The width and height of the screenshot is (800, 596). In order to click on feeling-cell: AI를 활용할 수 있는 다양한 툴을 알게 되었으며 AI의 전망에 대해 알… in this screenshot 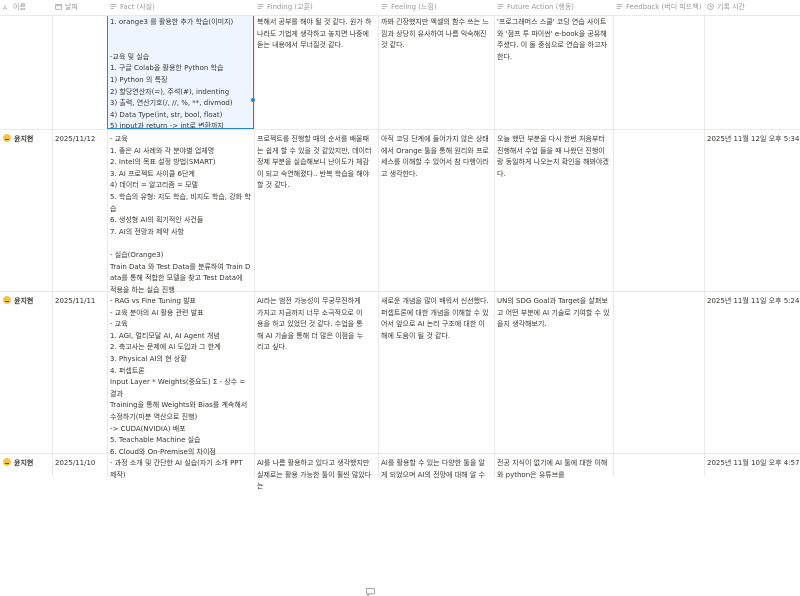, I will do `click(436, 467)`.